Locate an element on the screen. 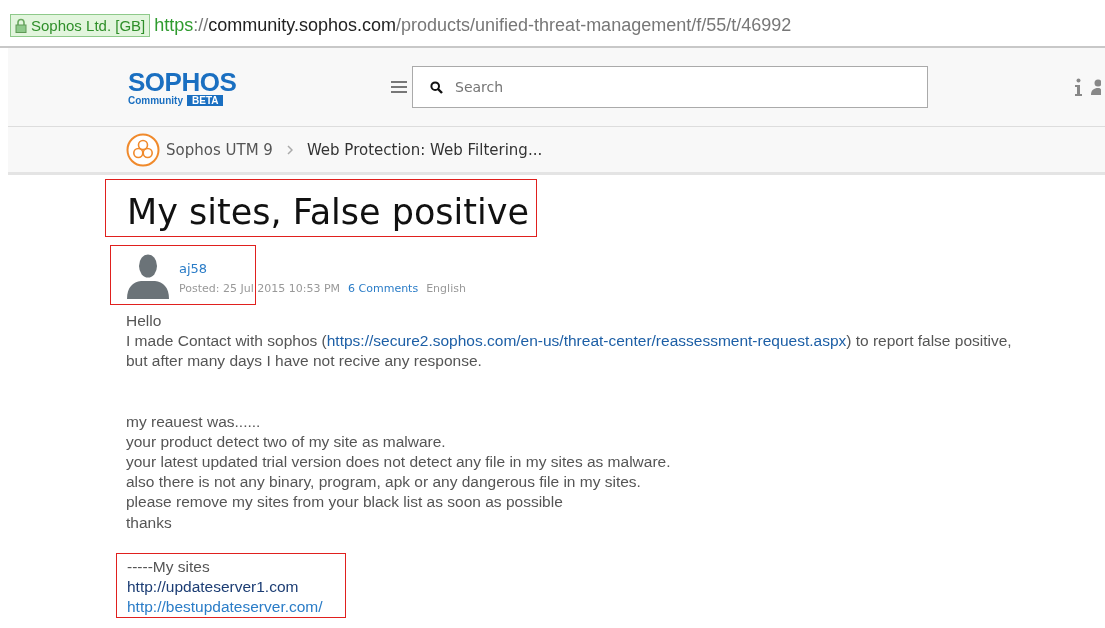  author-name: aj58 is located at coordinates (193, 268).